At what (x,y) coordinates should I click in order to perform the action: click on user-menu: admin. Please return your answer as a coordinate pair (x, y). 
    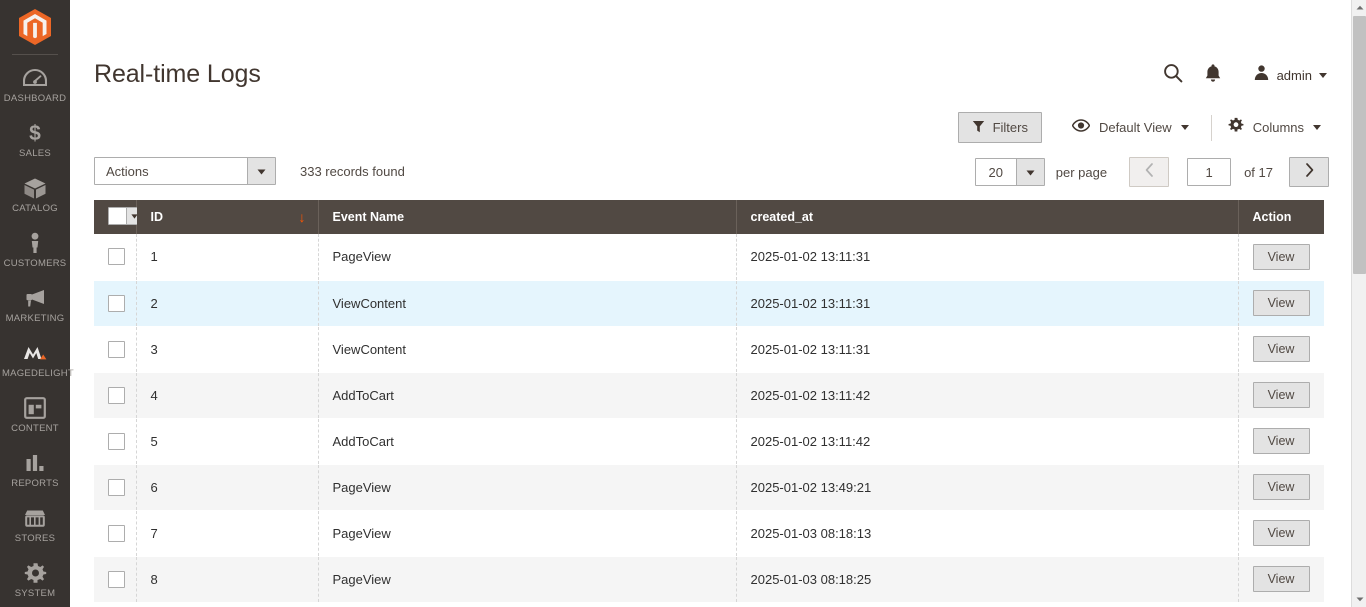
    Looking at the image, I should click on (1290, 75).